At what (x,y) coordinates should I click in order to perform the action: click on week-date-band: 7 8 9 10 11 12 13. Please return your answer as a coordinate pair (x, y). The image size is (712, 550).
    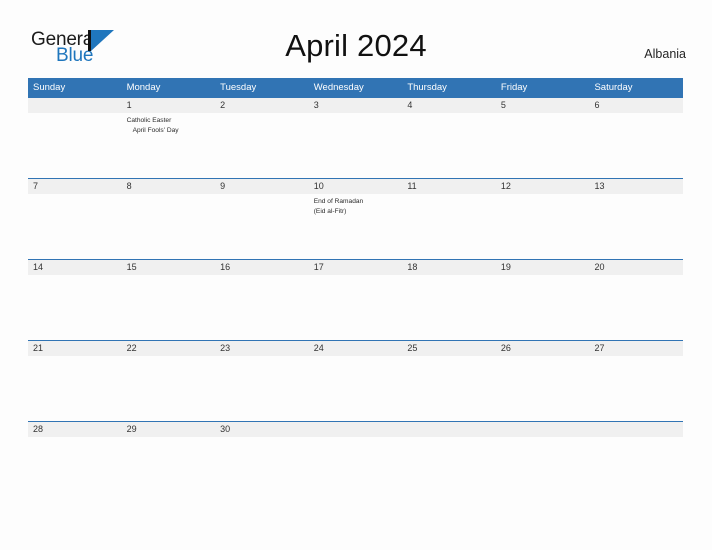
    Looking at the image, I should click on (355, 186).